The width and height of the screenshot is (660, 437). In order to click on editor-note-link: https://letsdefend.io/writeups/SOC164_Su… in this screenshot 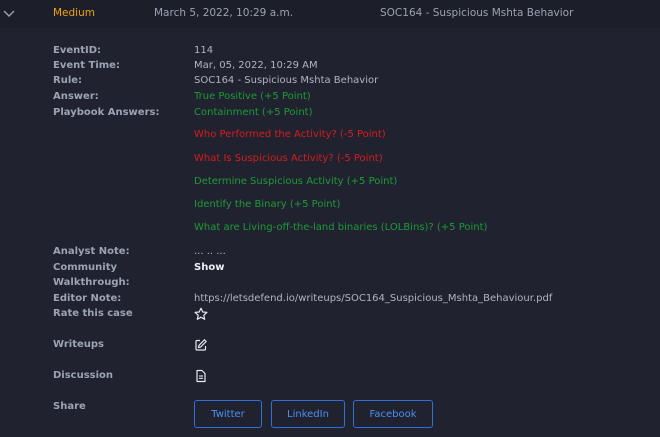, I will do `click(373, 299)`.